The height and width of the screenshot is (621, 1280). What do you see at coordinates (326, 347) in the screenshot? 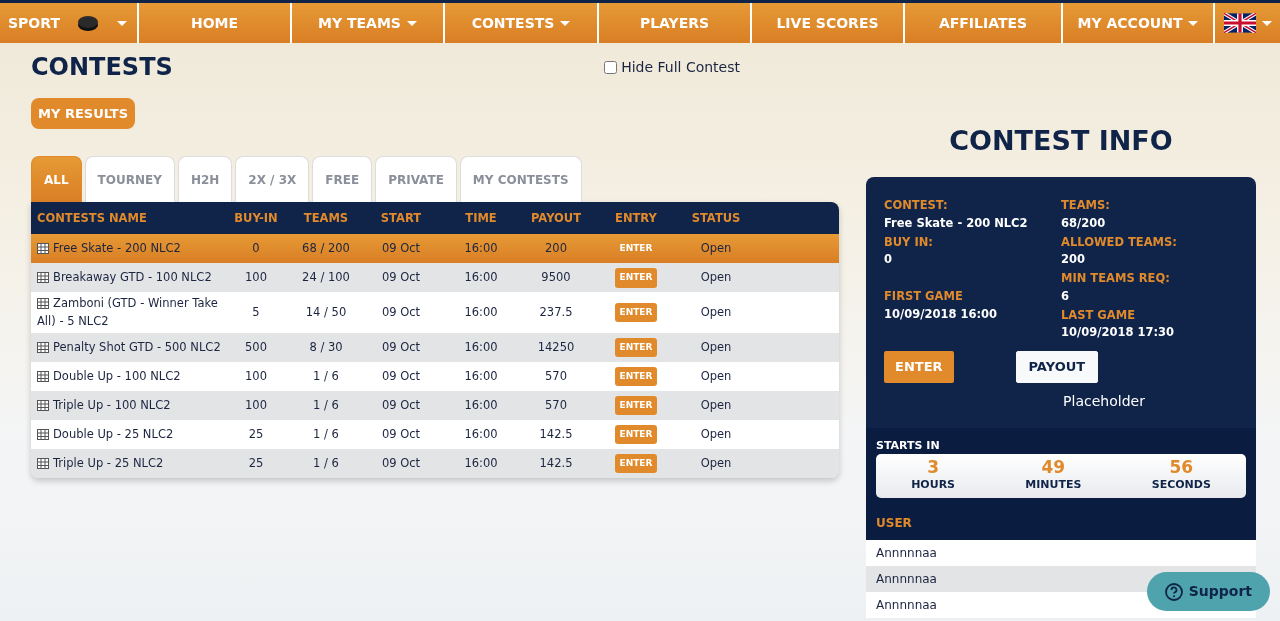
I see `table-cell-text: 8 / 30` at bounding box center [326, 347].